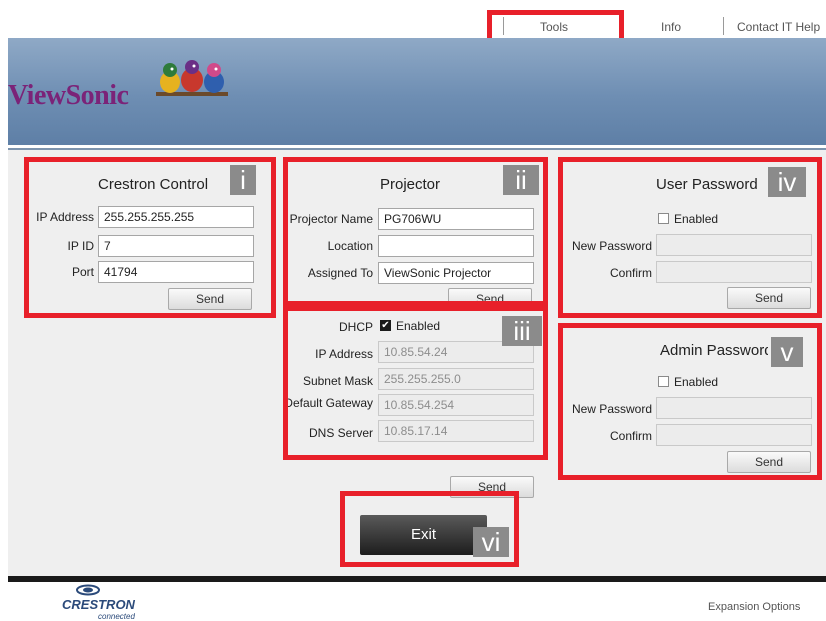  Describe the element at coordinates (491, 542) in the screenshot. I see `tag-vi: vi` at that location.